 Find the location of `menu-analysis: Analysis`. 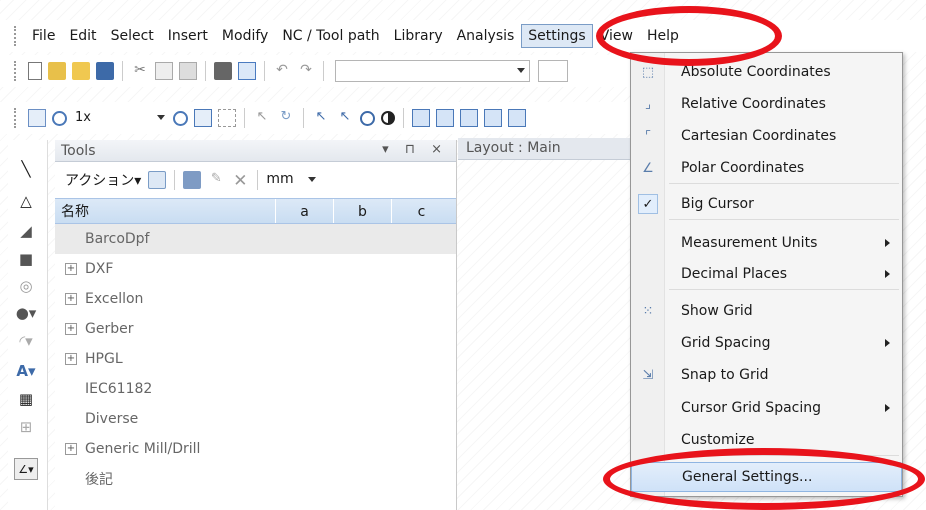

menu-analysis: Analysis is located at coordinates (486, 36).